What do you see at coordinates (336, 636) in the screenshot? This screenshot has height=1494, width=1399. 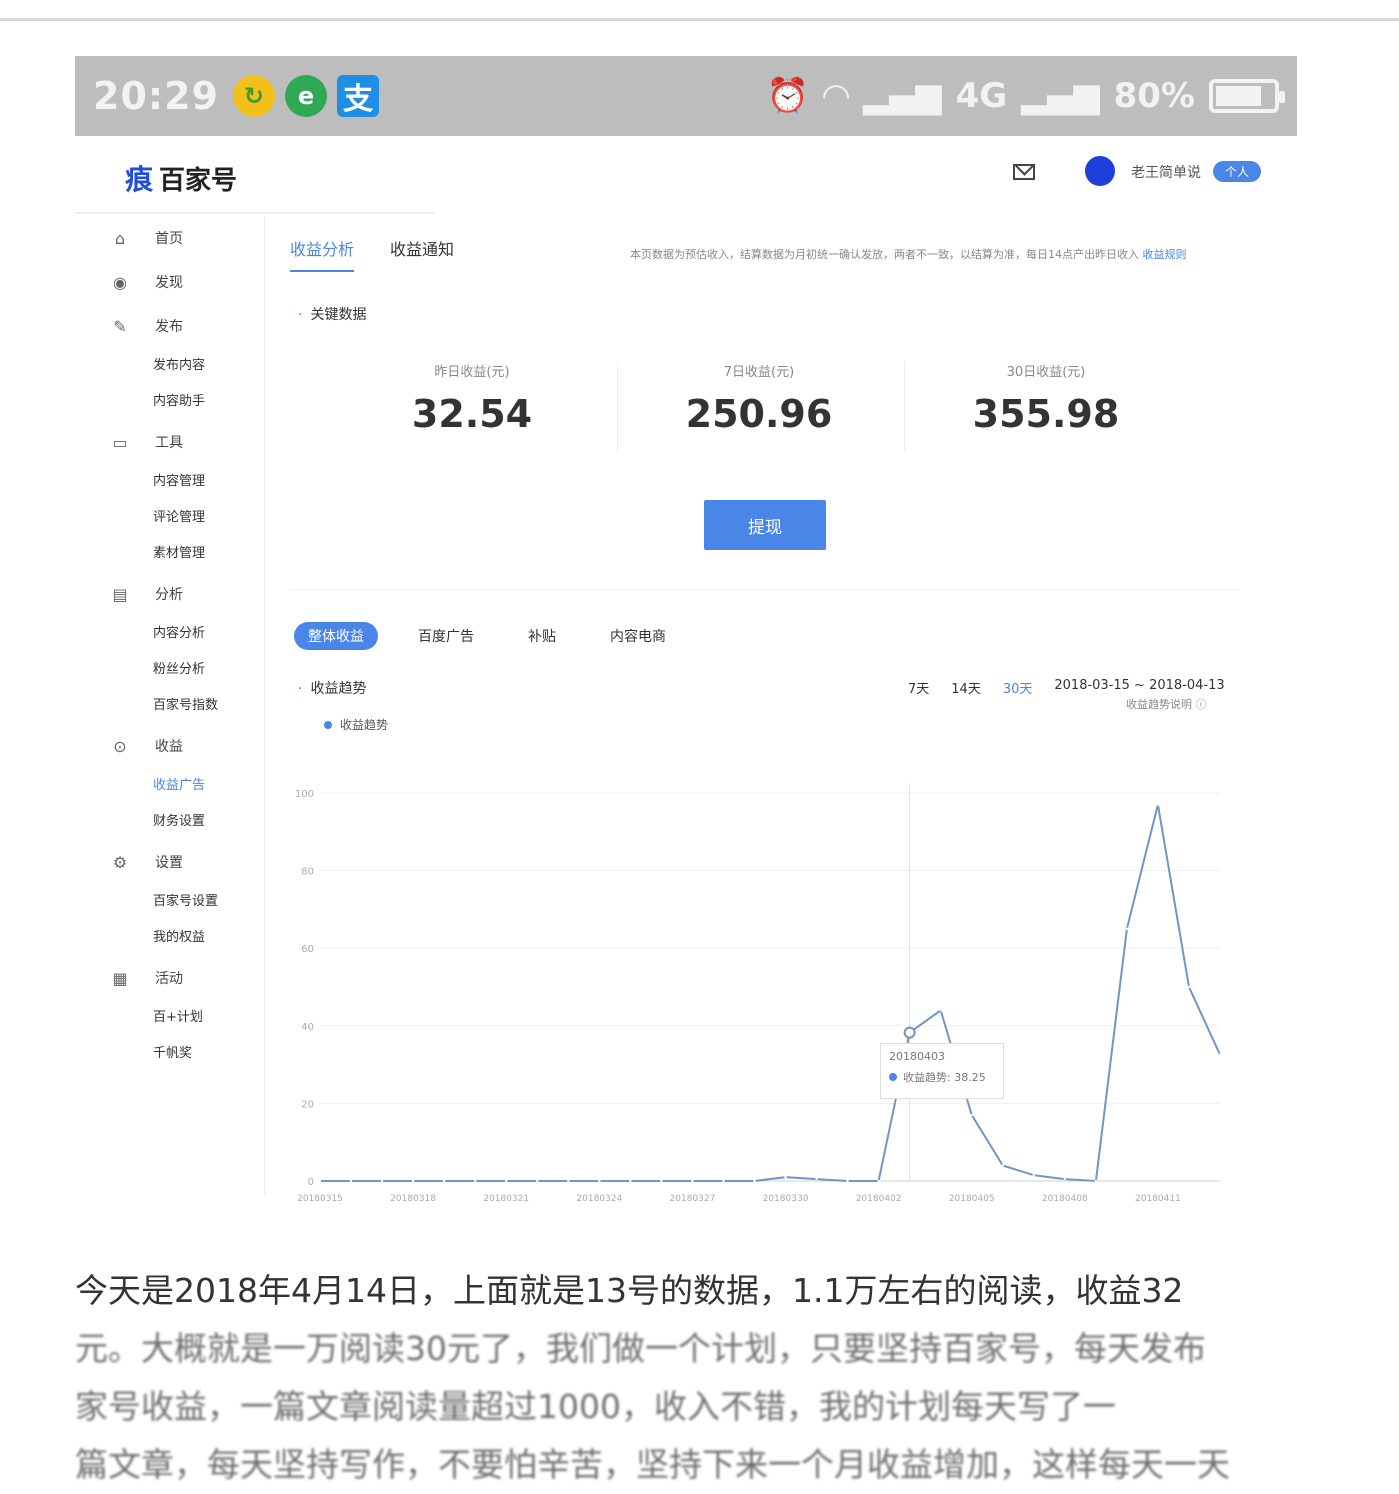 I see `subtab-overall: 整体收益` at bounding box center [336, 636].